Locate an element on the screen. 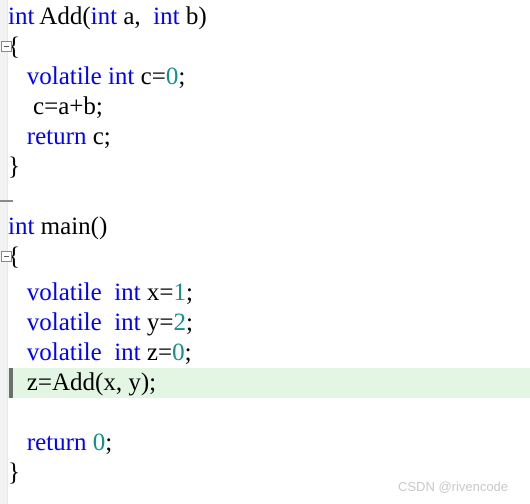 This screenshot has height=504, width=530. code-line: z=Add(x, y); is located at coordinates (265, 383).